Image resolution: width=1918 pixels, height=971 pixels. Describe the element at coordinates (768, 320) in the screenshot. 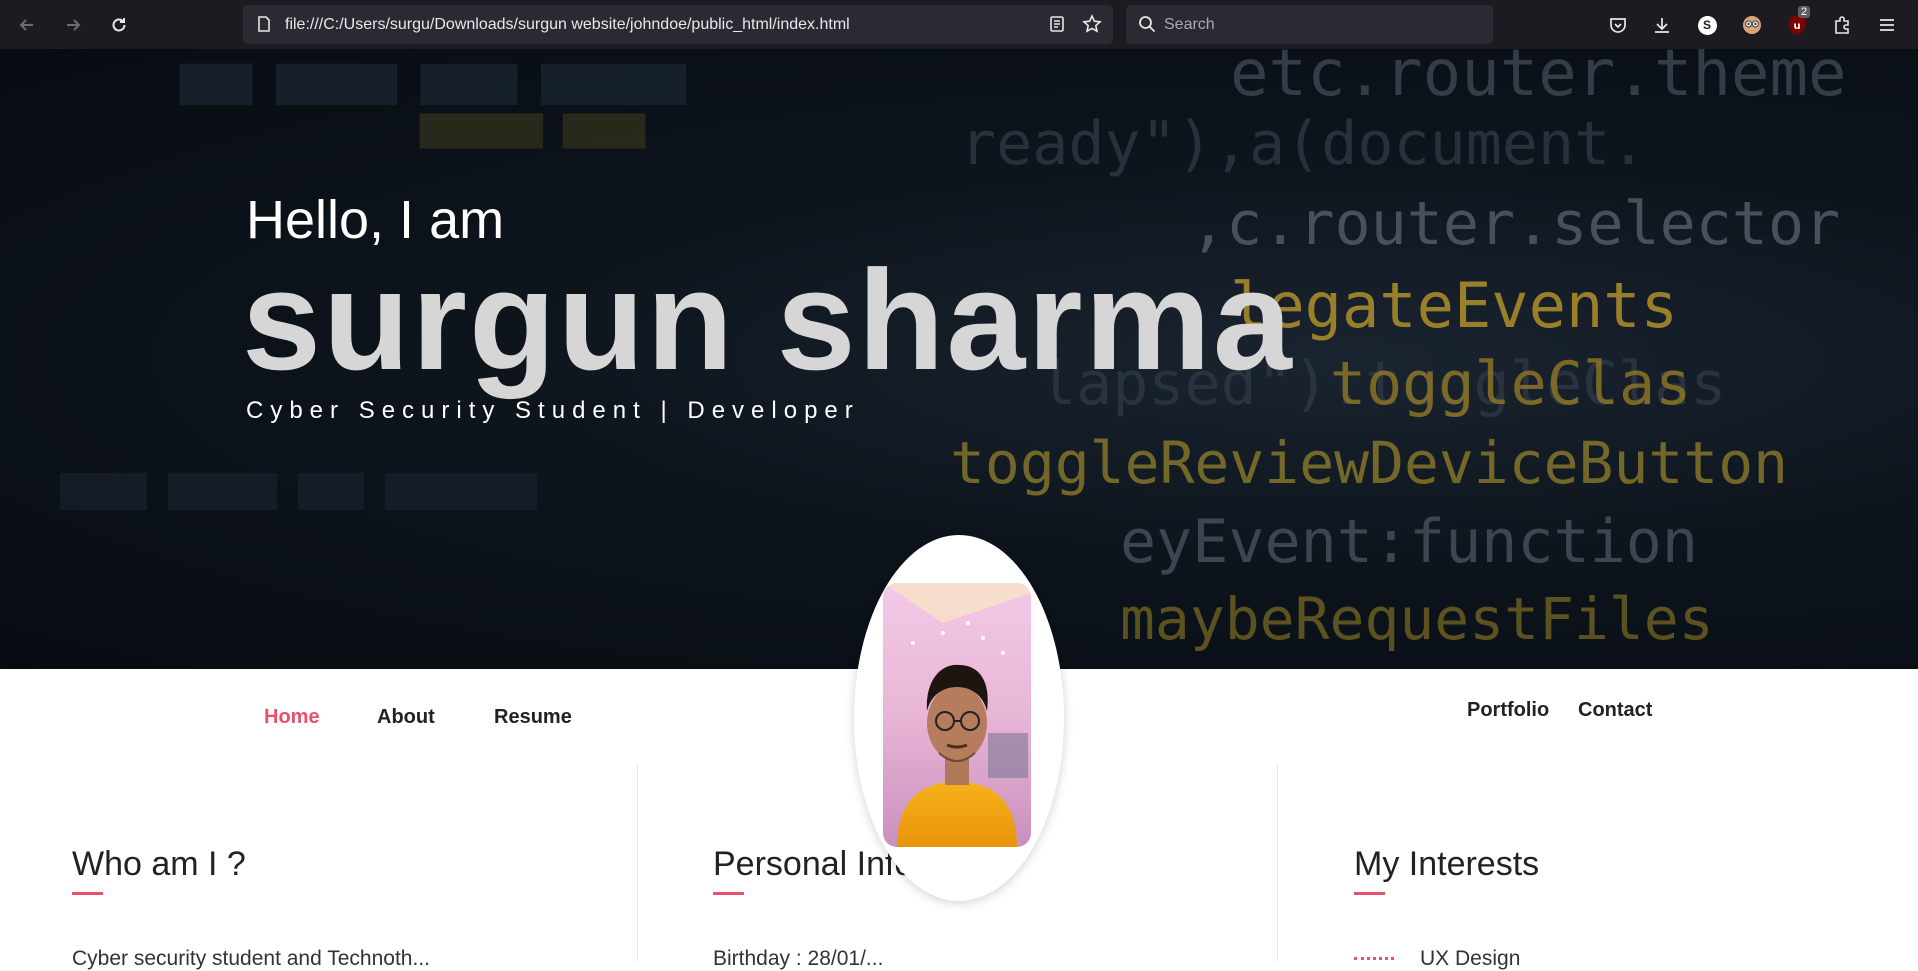

I see `hero-name: surgun sharma` at that location.